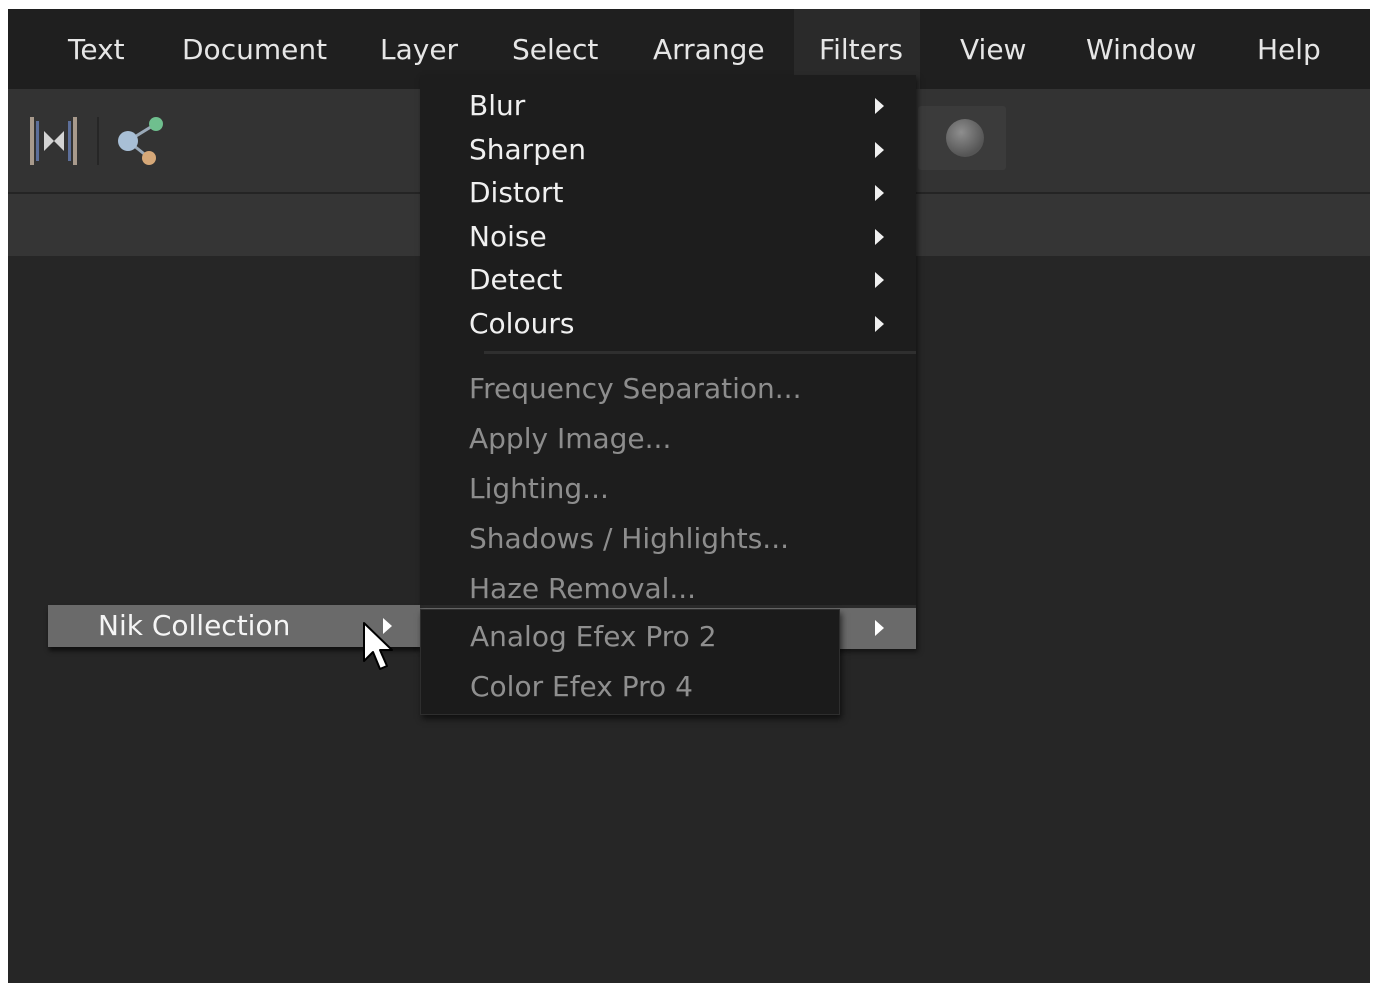 This screenshot has width=1375, height=983. Describe the element at coordinates (194, 625) in the screenshot. I see `menu-item-label: Nik Collection` at that location.